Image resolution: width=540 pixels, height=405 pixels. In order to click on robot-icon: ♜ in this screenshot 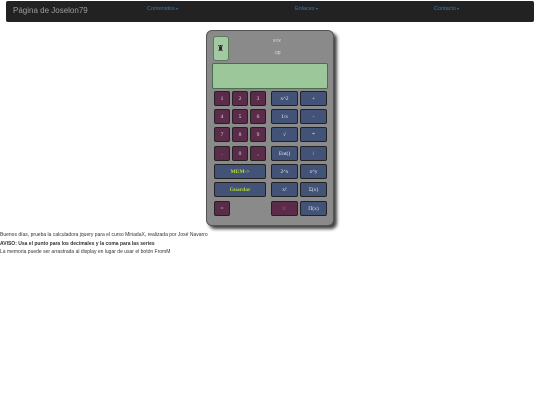, I will do `click(221, 48)`.